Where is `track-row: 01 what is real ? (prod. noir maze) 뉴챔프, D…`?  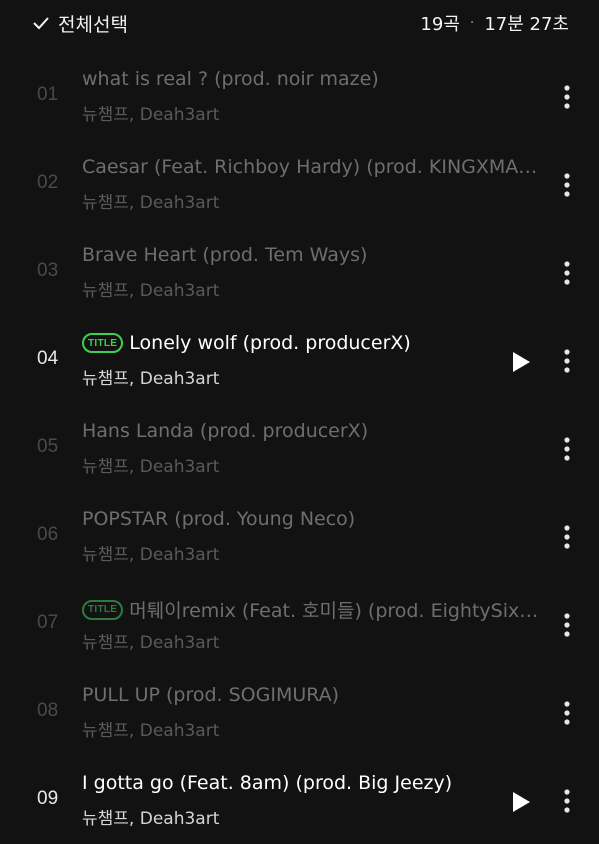
track-row: 01 what is real ? (prod. noir maze) 뉴챔프, D… is located at coordinates (299, 96).